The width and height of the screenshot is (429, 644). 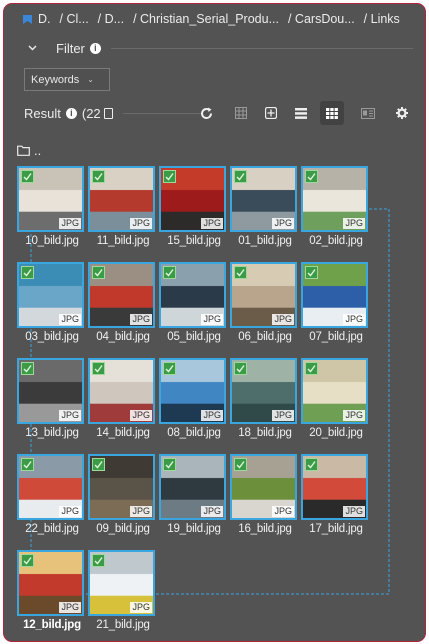 What do you see at coordinates (55, 79) in the screenshot?
I see `keywords-label: Keywords` at bounding box center [55, 79].